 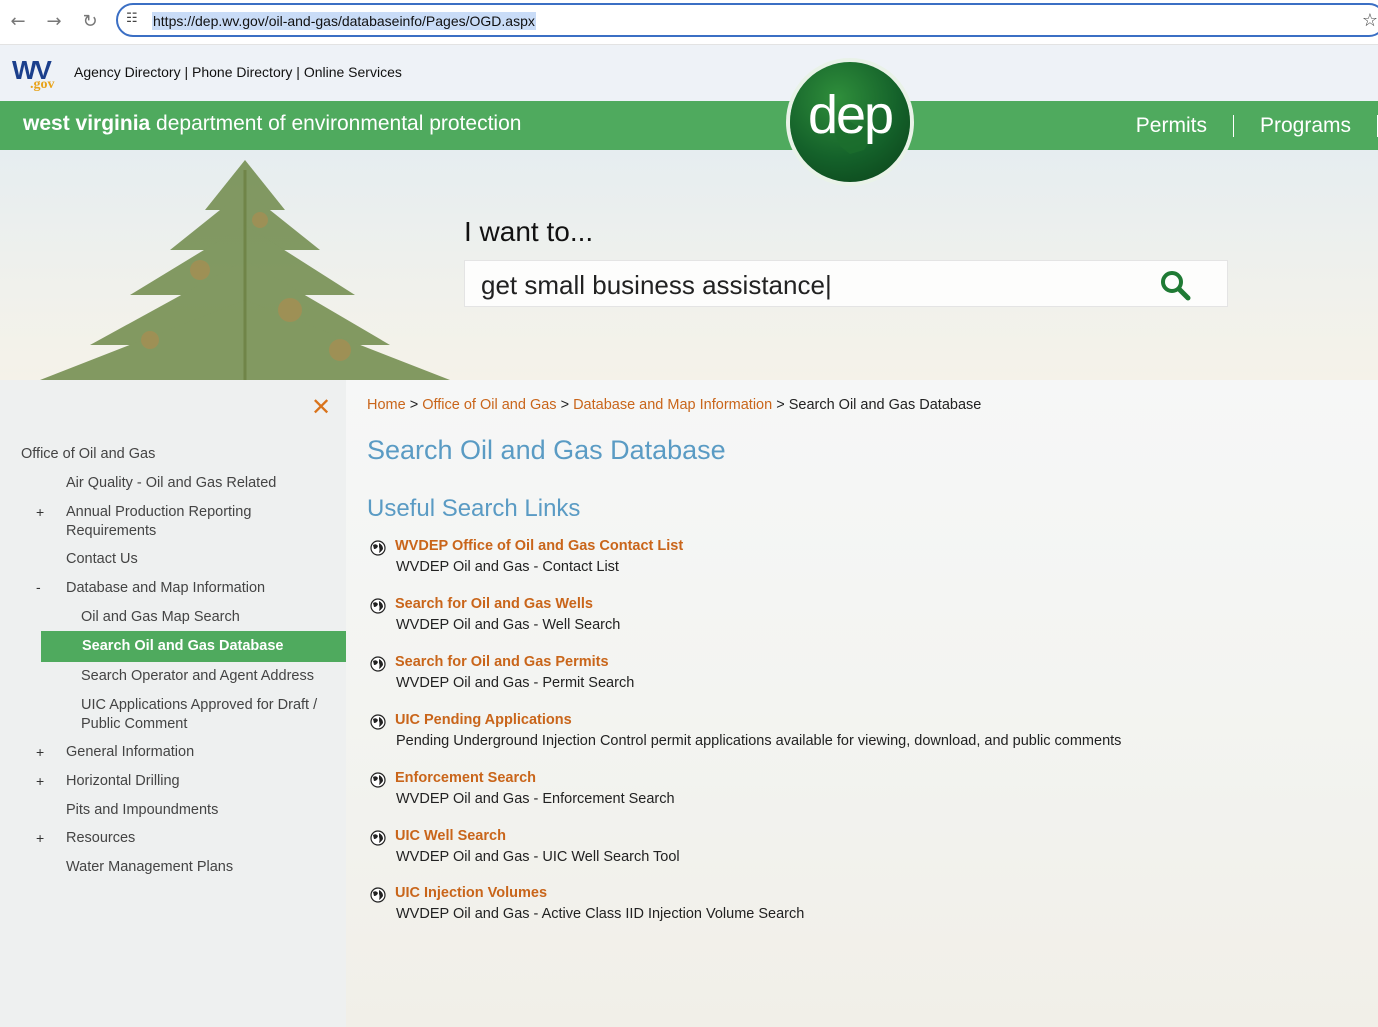 I want to click on nav-programs: Programs, so click(x=1306, y=125).